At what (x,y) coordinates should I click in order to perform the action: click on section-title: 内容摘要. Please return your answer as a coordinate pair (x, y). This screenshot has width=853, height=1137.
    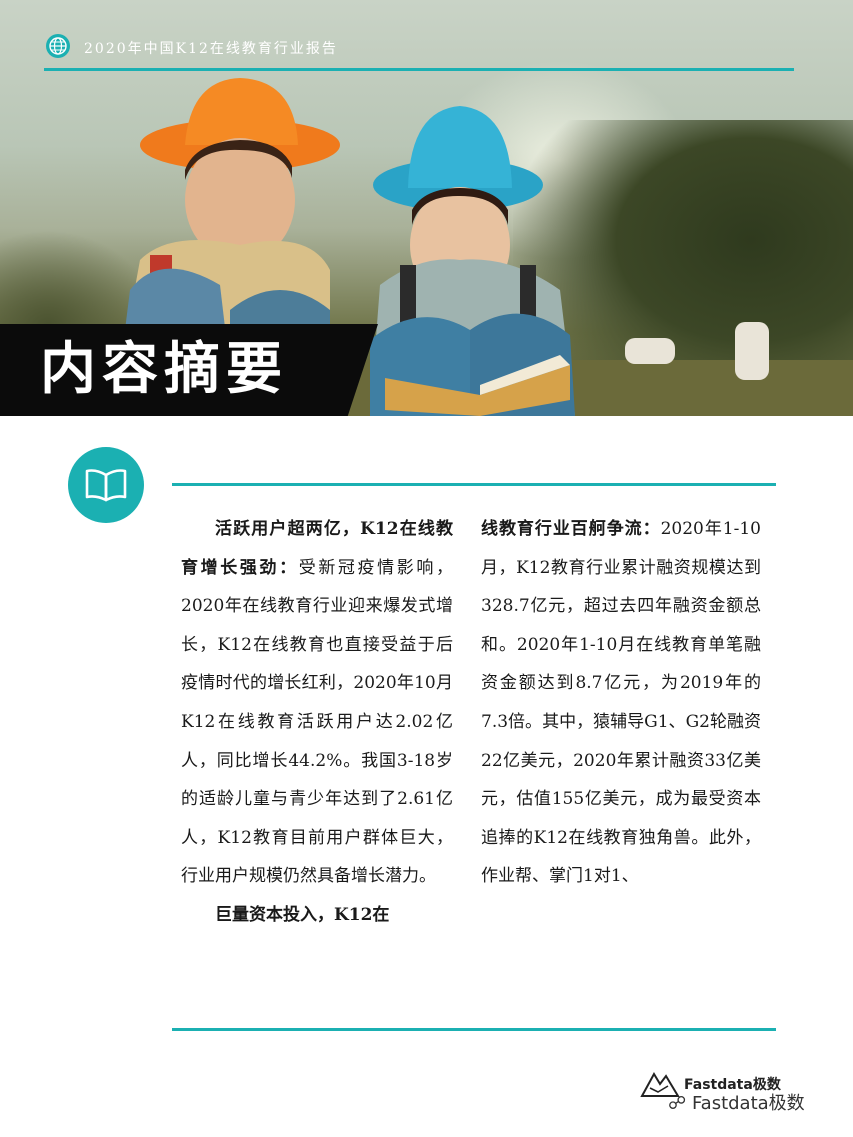
    Looking at the image, I should click on (164, 369).